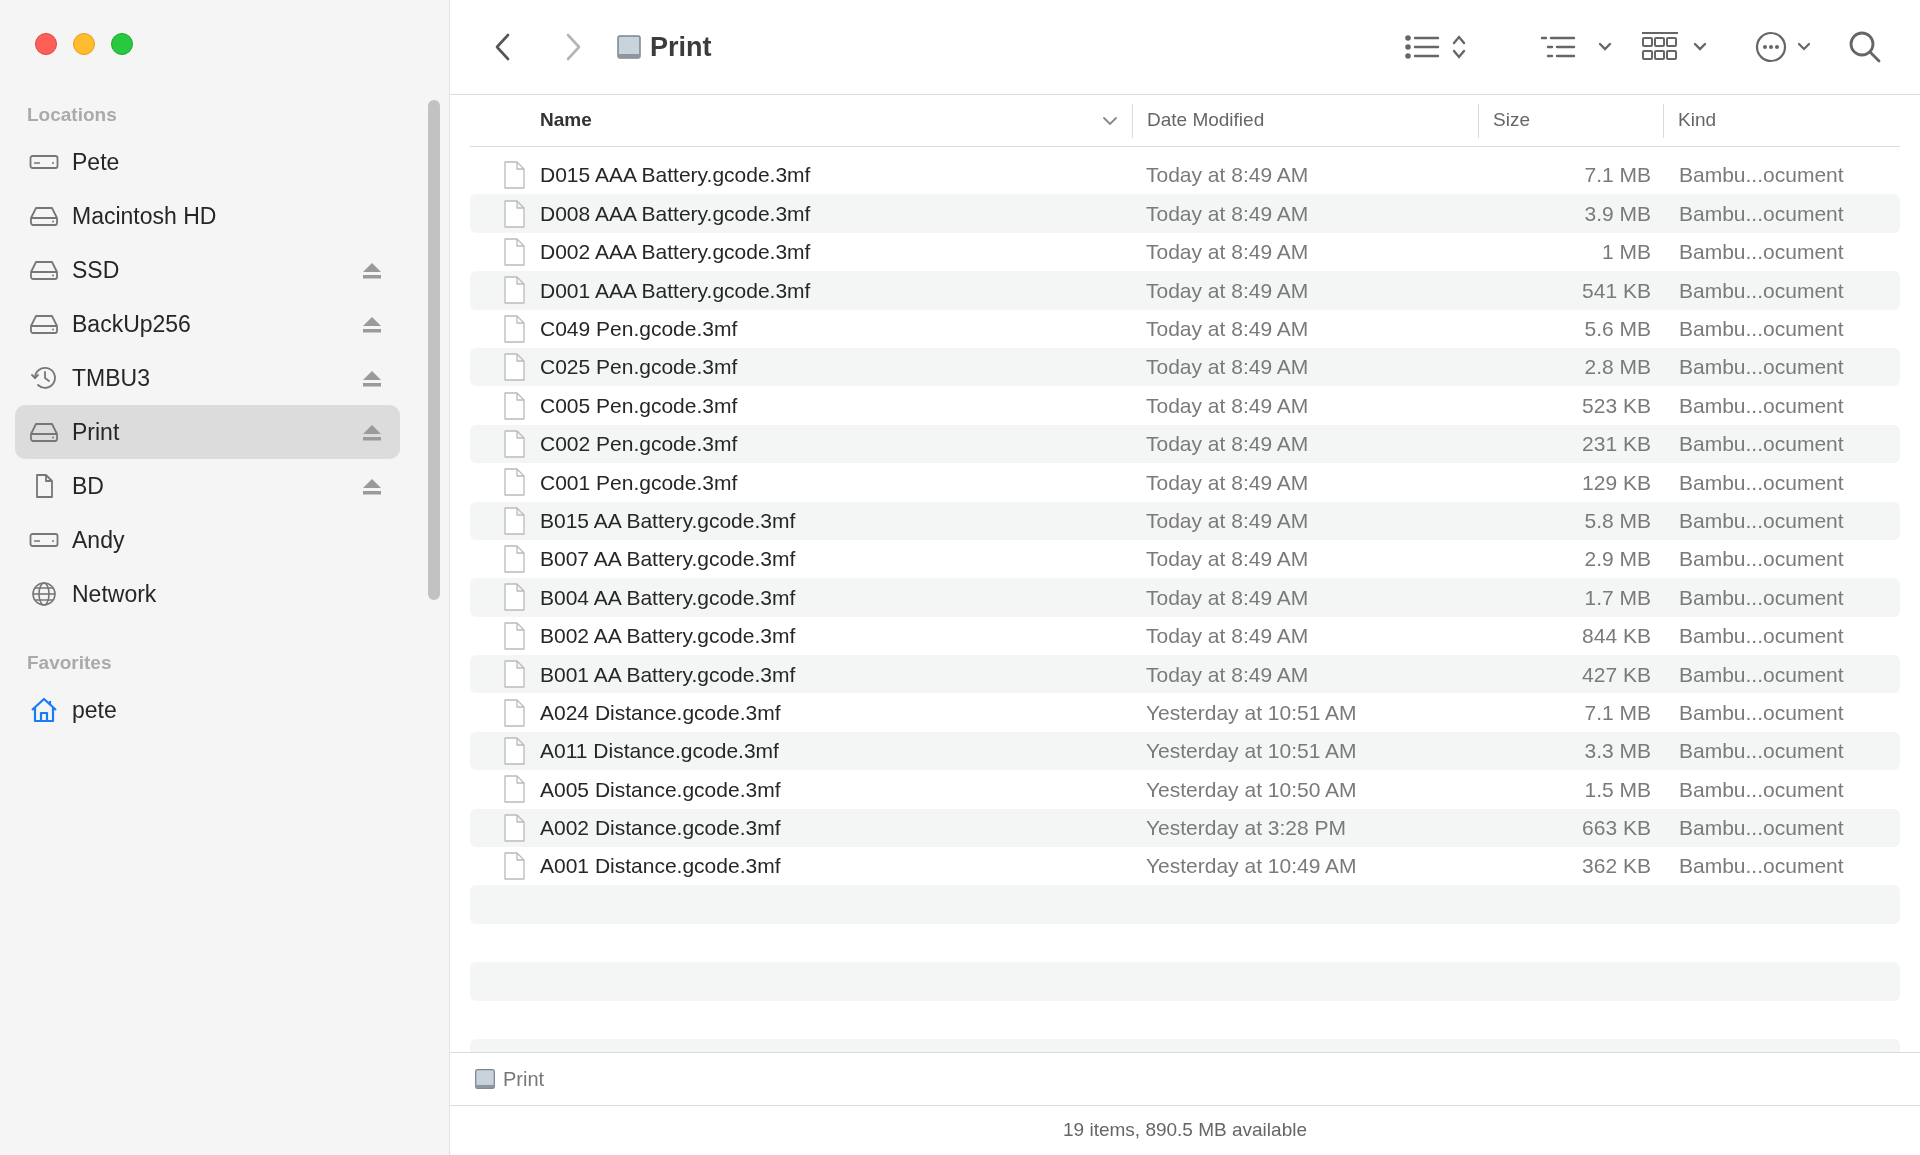  I want to click on sidebar-item: pete, so click(207, 710).